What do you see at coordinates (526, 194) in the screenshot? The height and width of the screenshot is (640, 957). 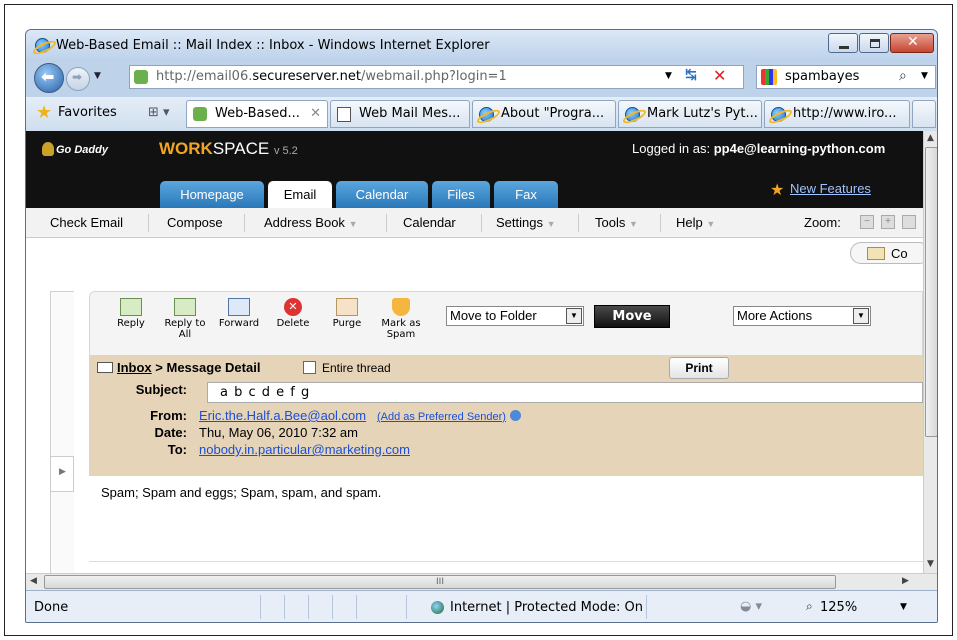 I see `tab-fax: Fax` at bounding box center [526, 194].